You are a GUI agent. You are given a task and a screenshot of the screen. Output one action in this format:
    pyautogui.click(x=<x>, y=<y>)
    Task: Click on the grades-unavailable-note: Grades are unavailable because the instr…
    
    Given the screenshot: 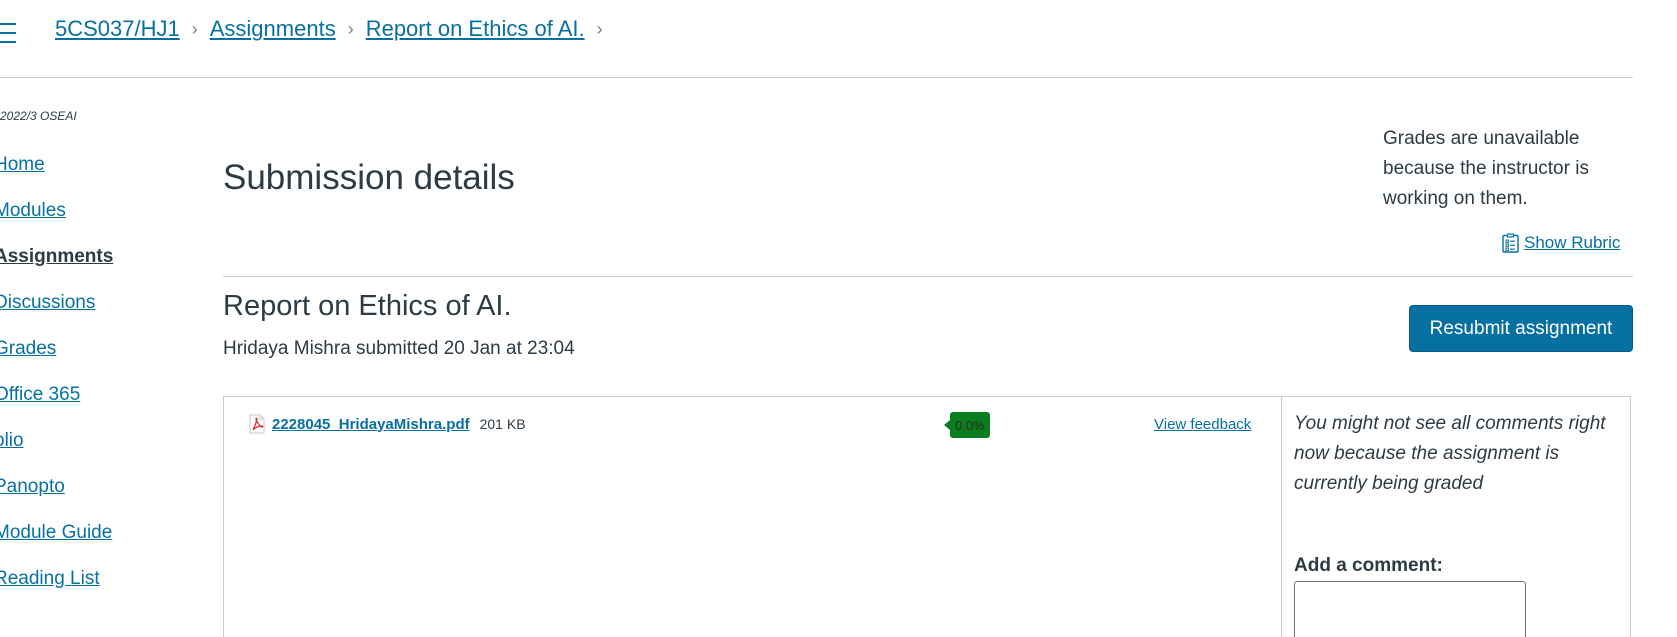 What is the action you would take?
    pyautogui.click(x=1486, y=168)
    